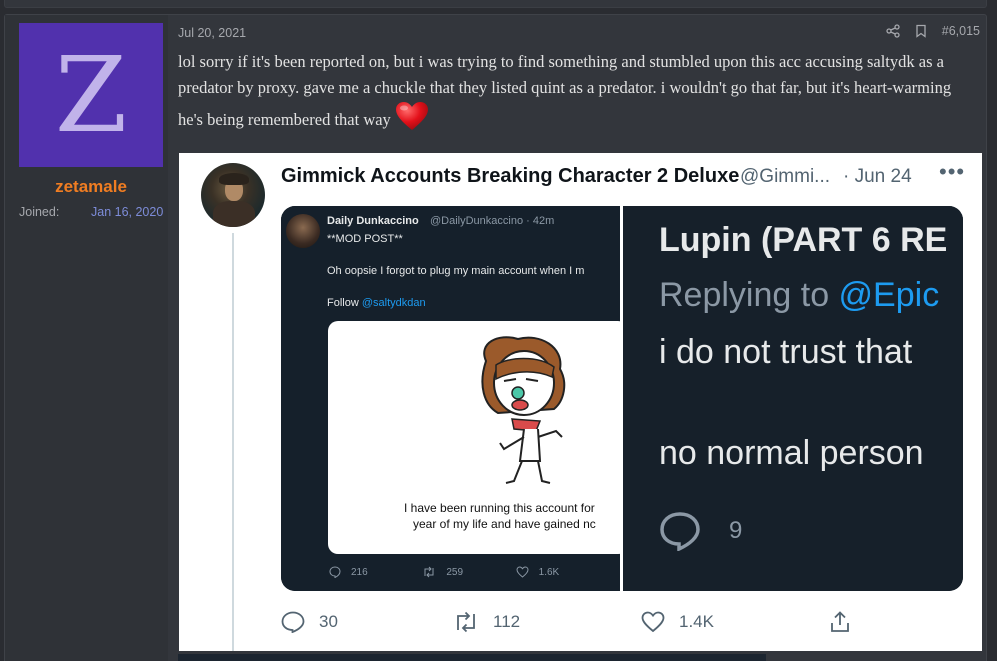 The width and height of the screenshot is (997, 661). Describe the element at coordinates (233, 442) in the screenshot. I see `thread-line` at that location.